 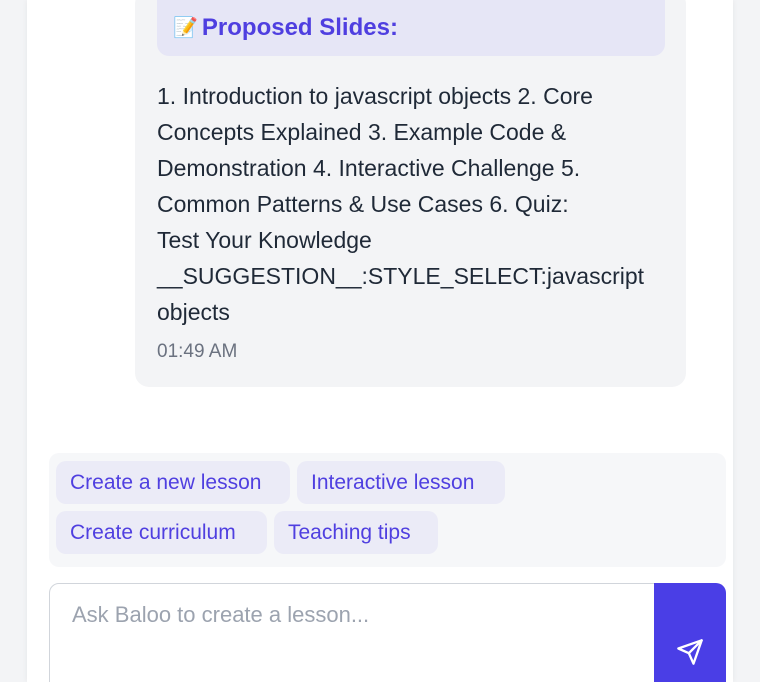 What do you see at coordinates (690, 652) in the screenshot?
I see `send-icon` at bounding box center [690, 652].